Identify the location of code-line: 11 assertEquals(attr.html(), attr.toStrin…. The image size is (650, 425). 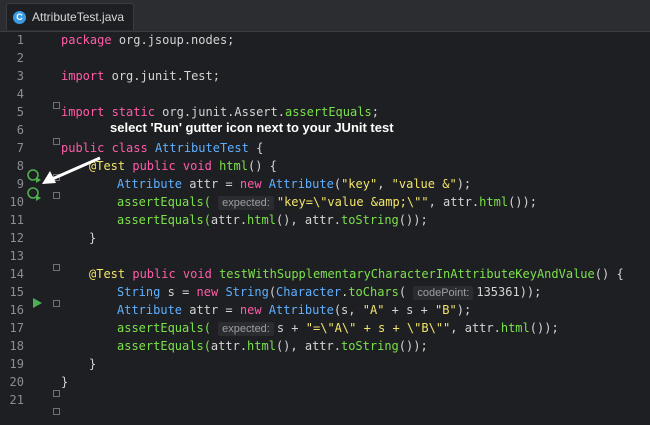
(325, 220).